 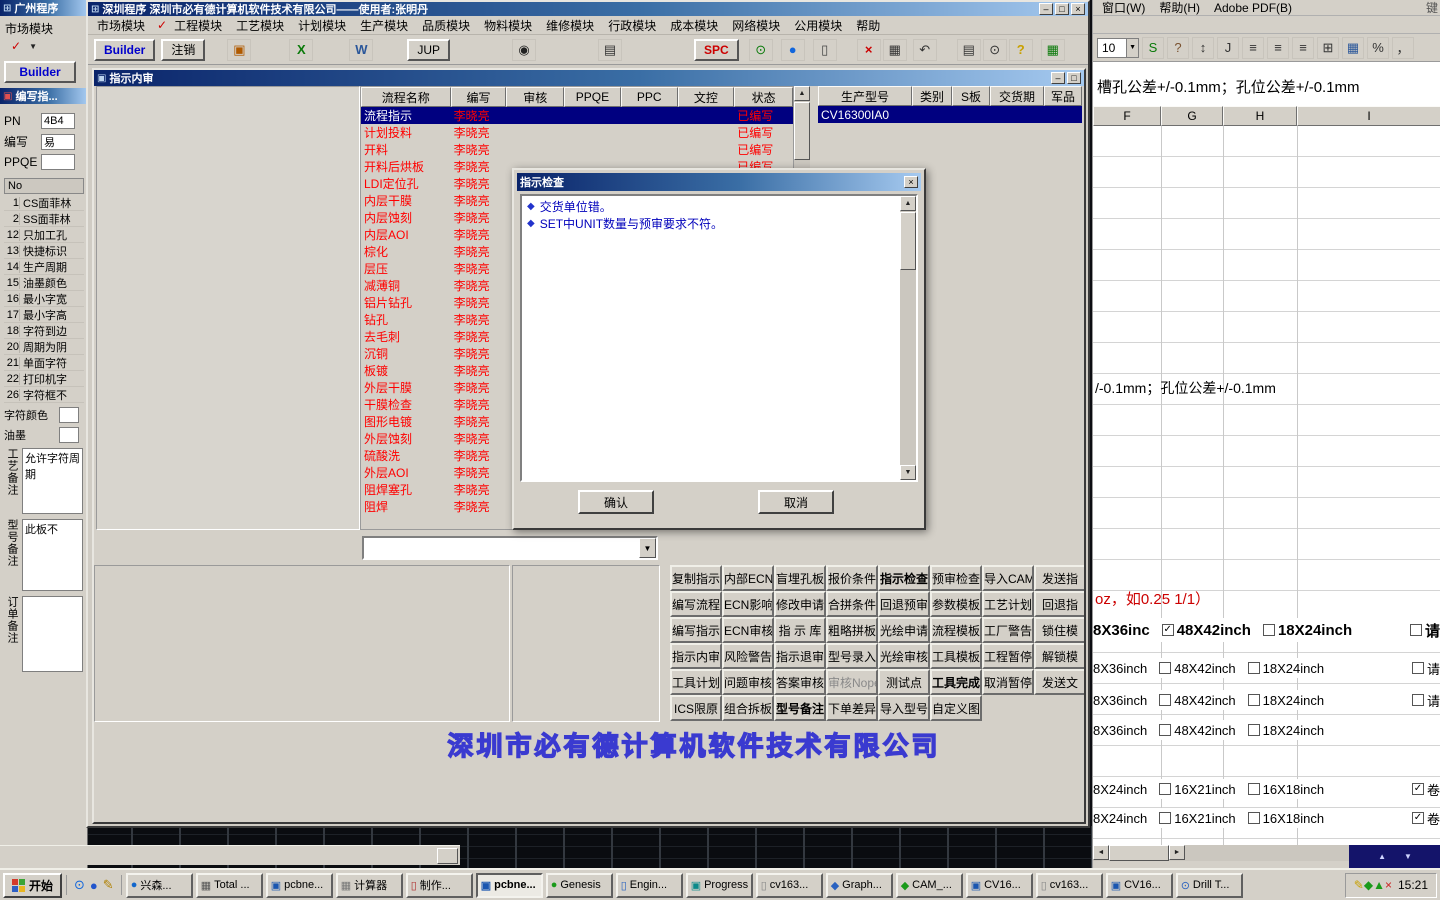 I want to click on grid-action-button: 编写指示, so click(x=696, y=630).